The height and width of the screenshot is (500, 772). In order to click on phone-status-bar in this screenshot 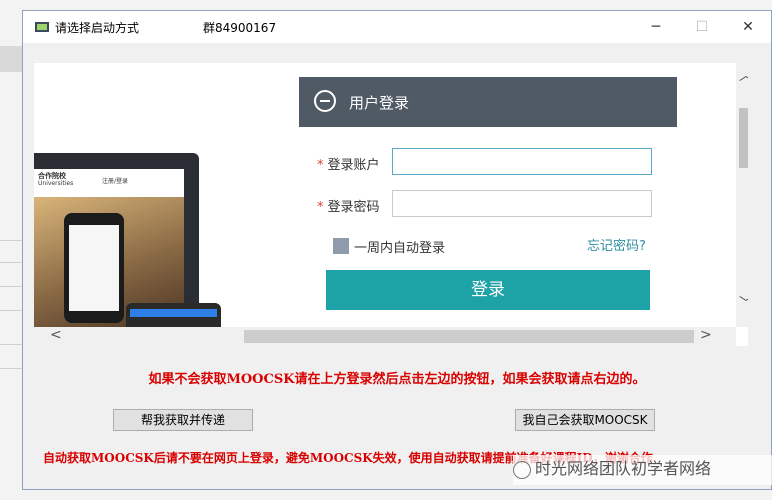, I will do `click(173, 313)`.